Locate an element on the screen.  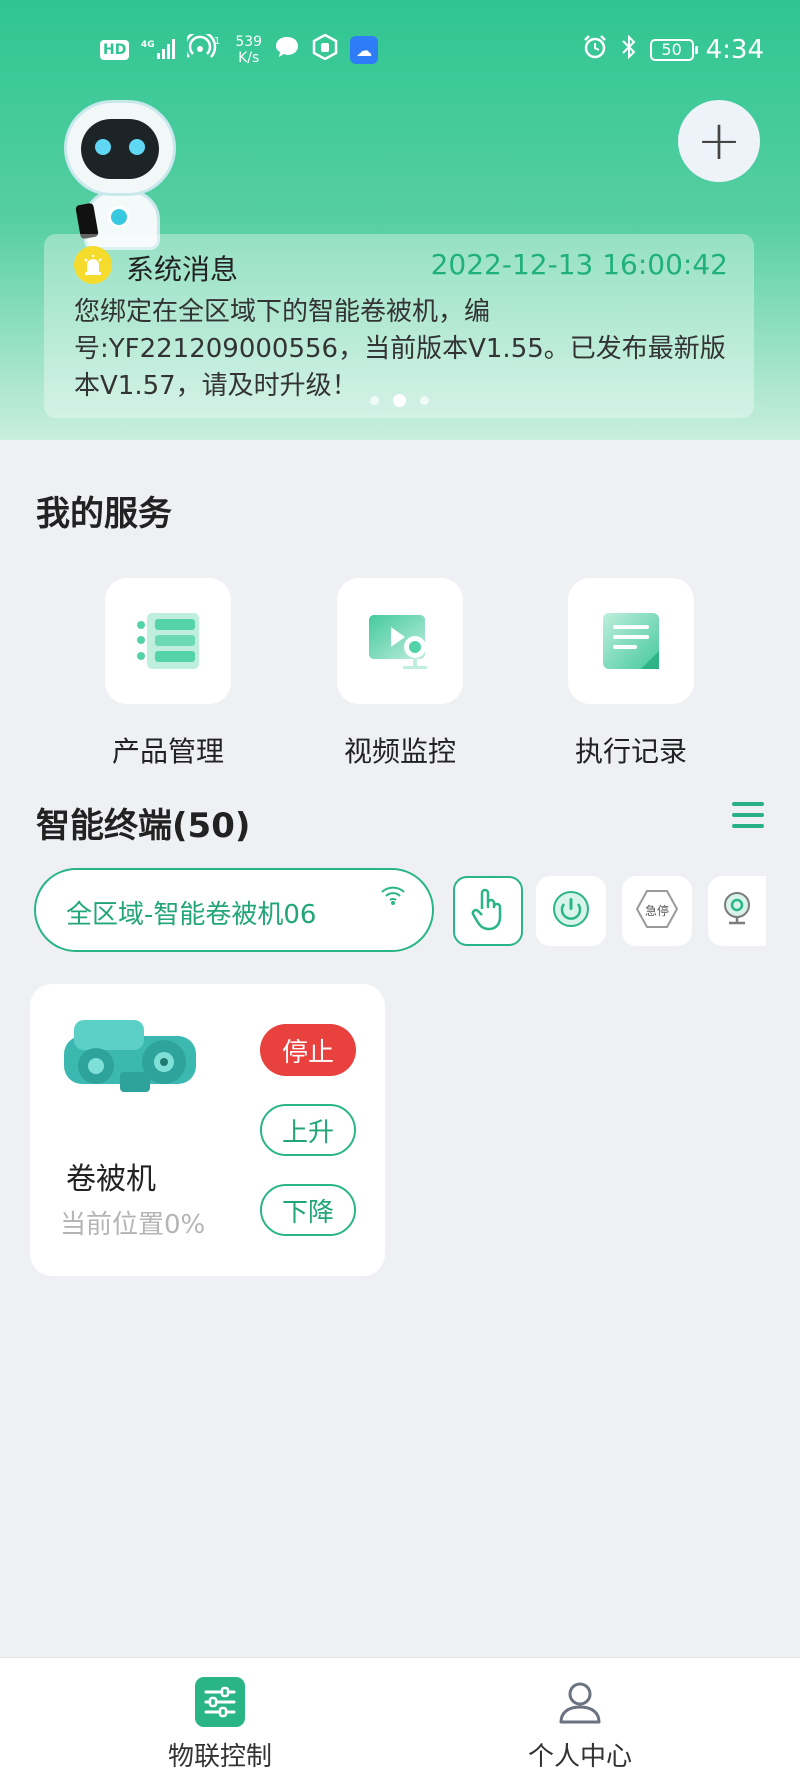
services-grid: 产品管理 视频监控 执行记录 is located at coordinates (400, 678).